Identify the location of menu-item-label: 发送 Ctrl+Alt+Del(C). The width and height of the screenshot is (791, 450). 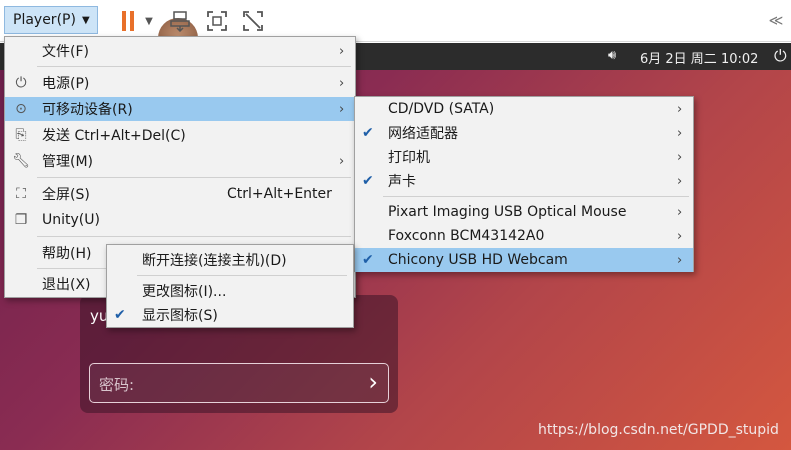
(114, 136).